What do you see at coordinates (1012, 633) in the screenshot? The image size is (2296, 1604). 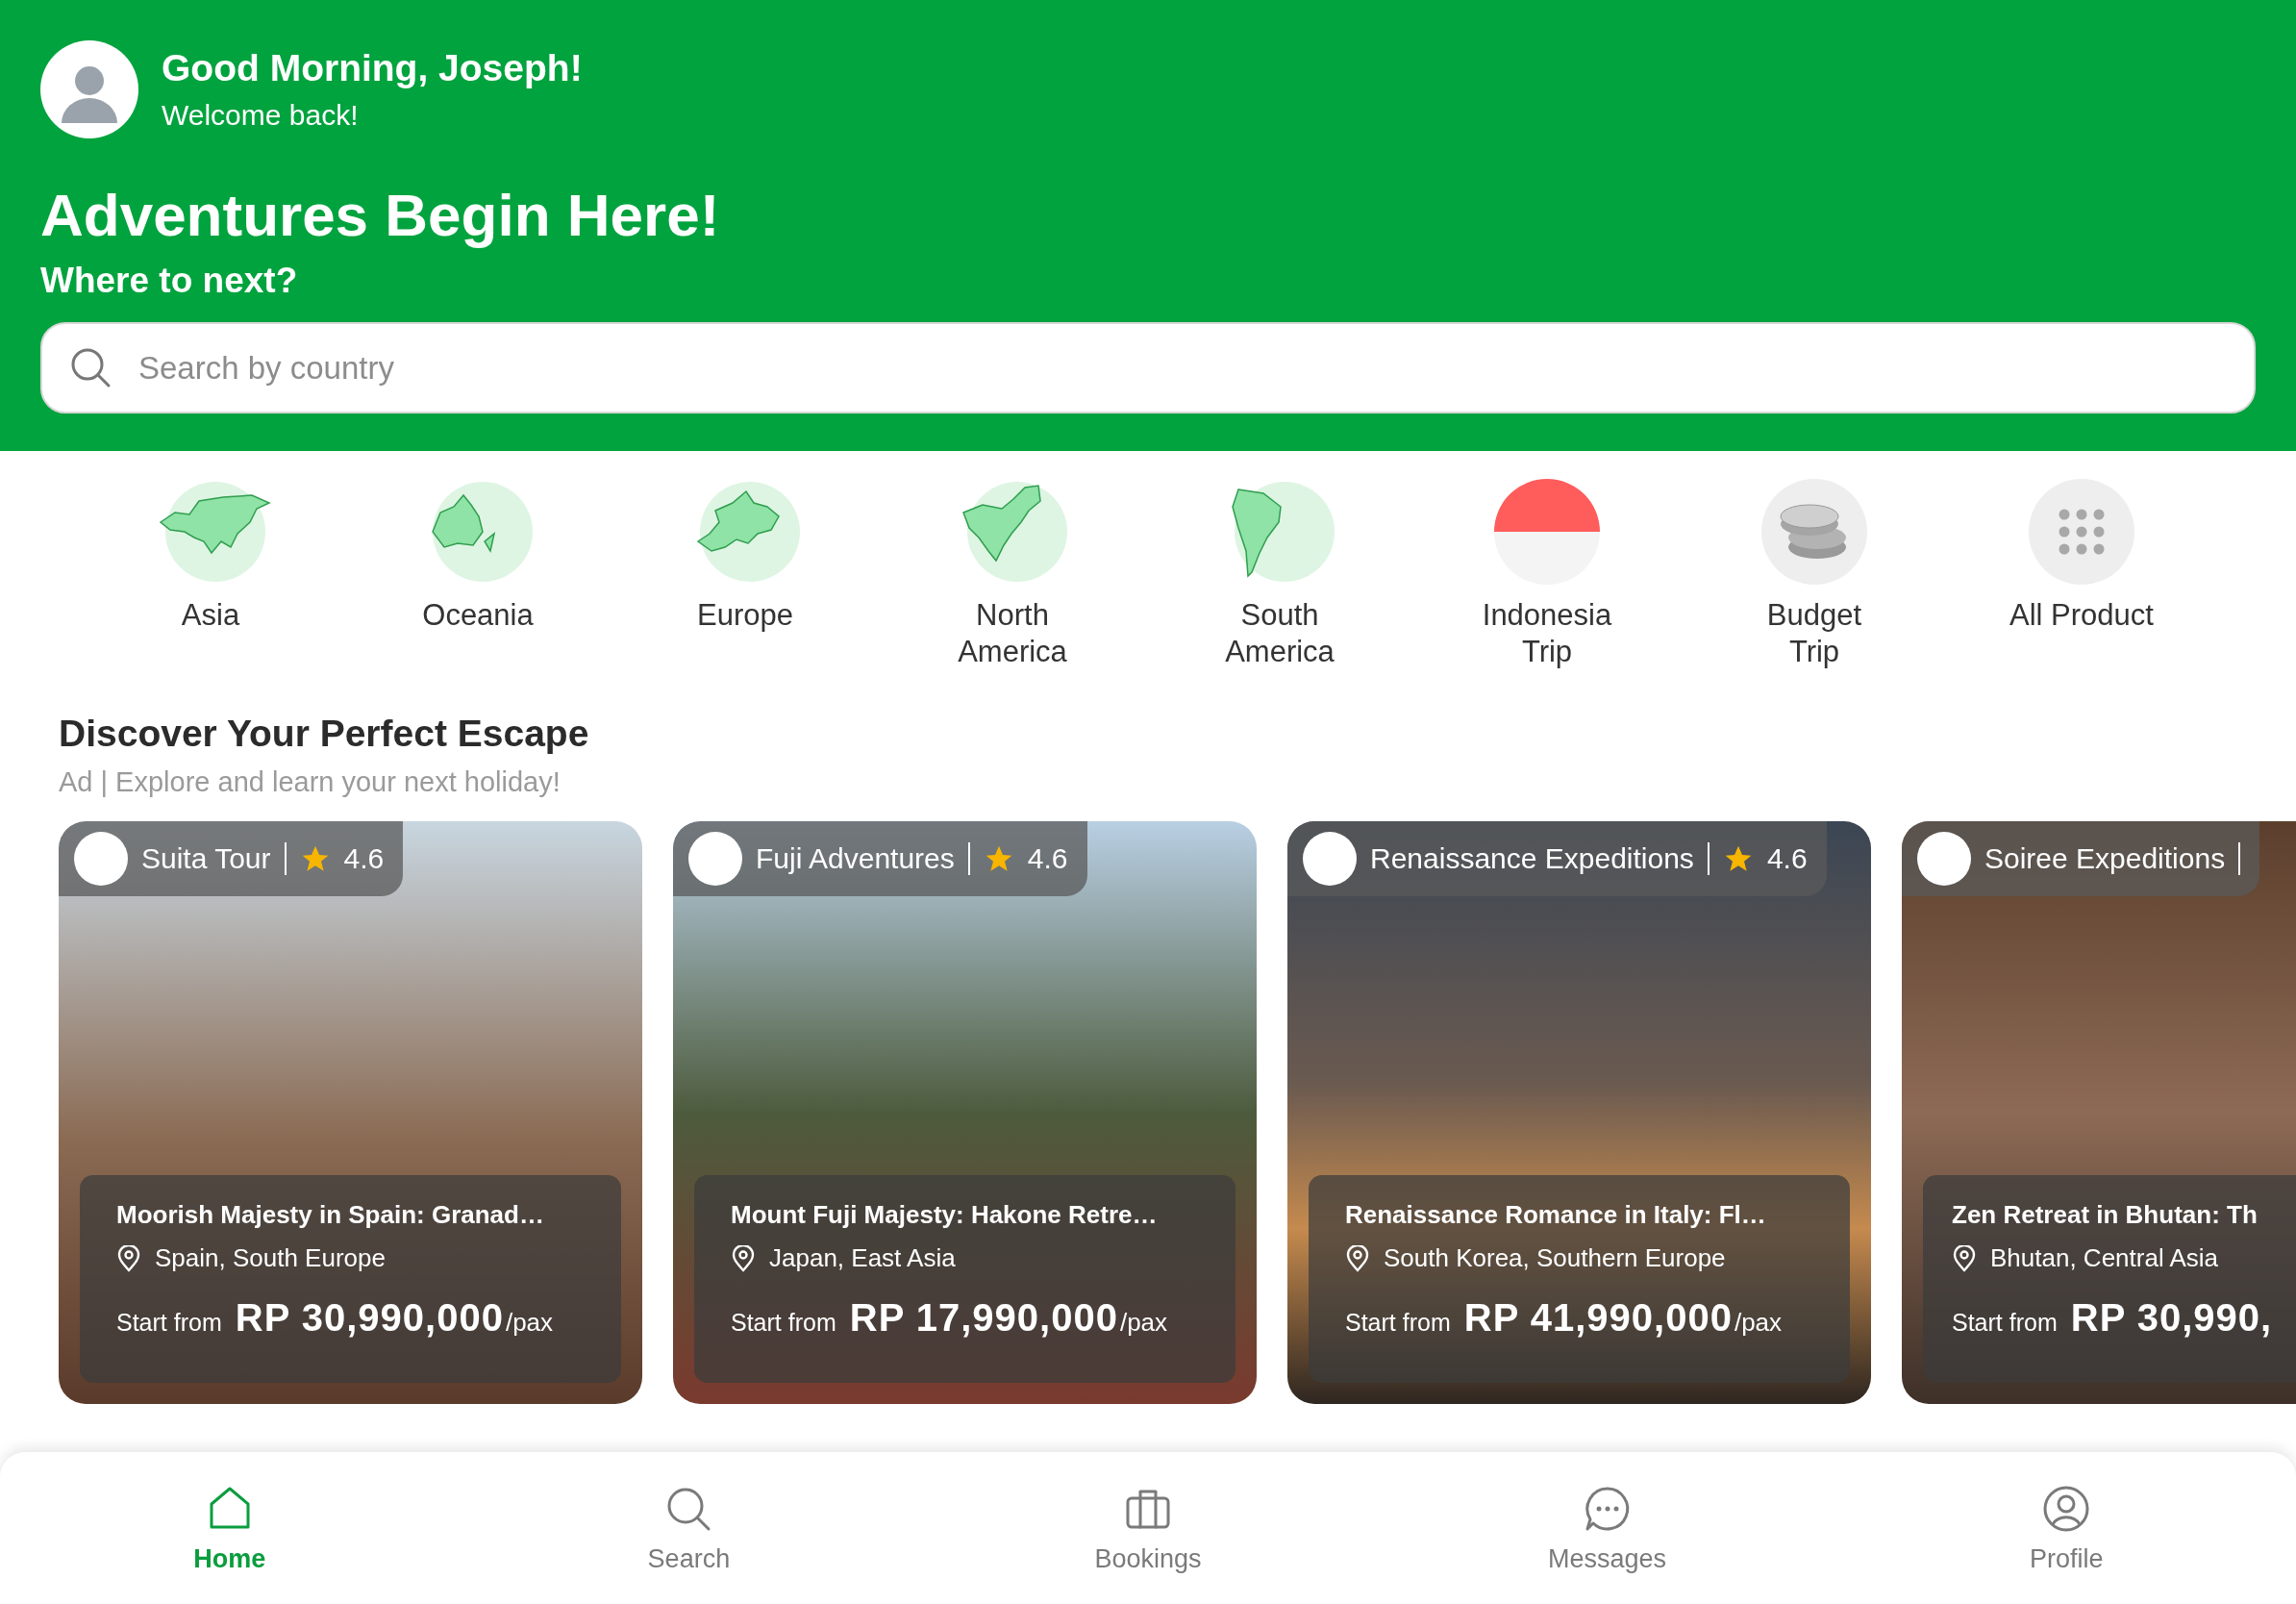 I see `category-label: North America` at bounding box center [1012, 633].